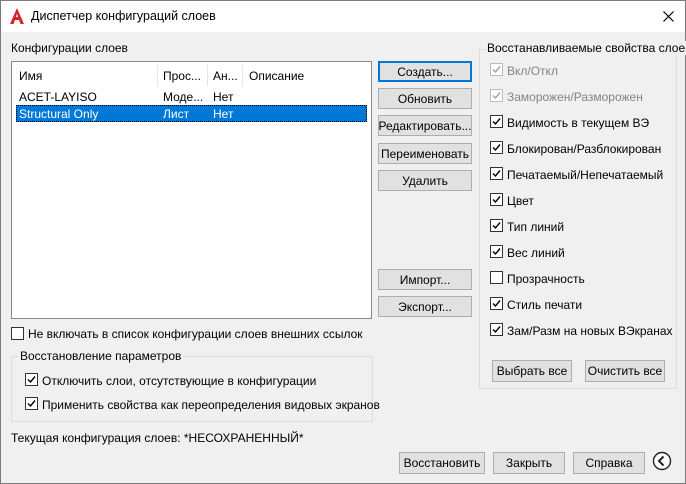 The width and height of the screenshot is (686, 484). I want to click on property-label: Зам/Разм на новых ВЭкранах, so click(590, 331).